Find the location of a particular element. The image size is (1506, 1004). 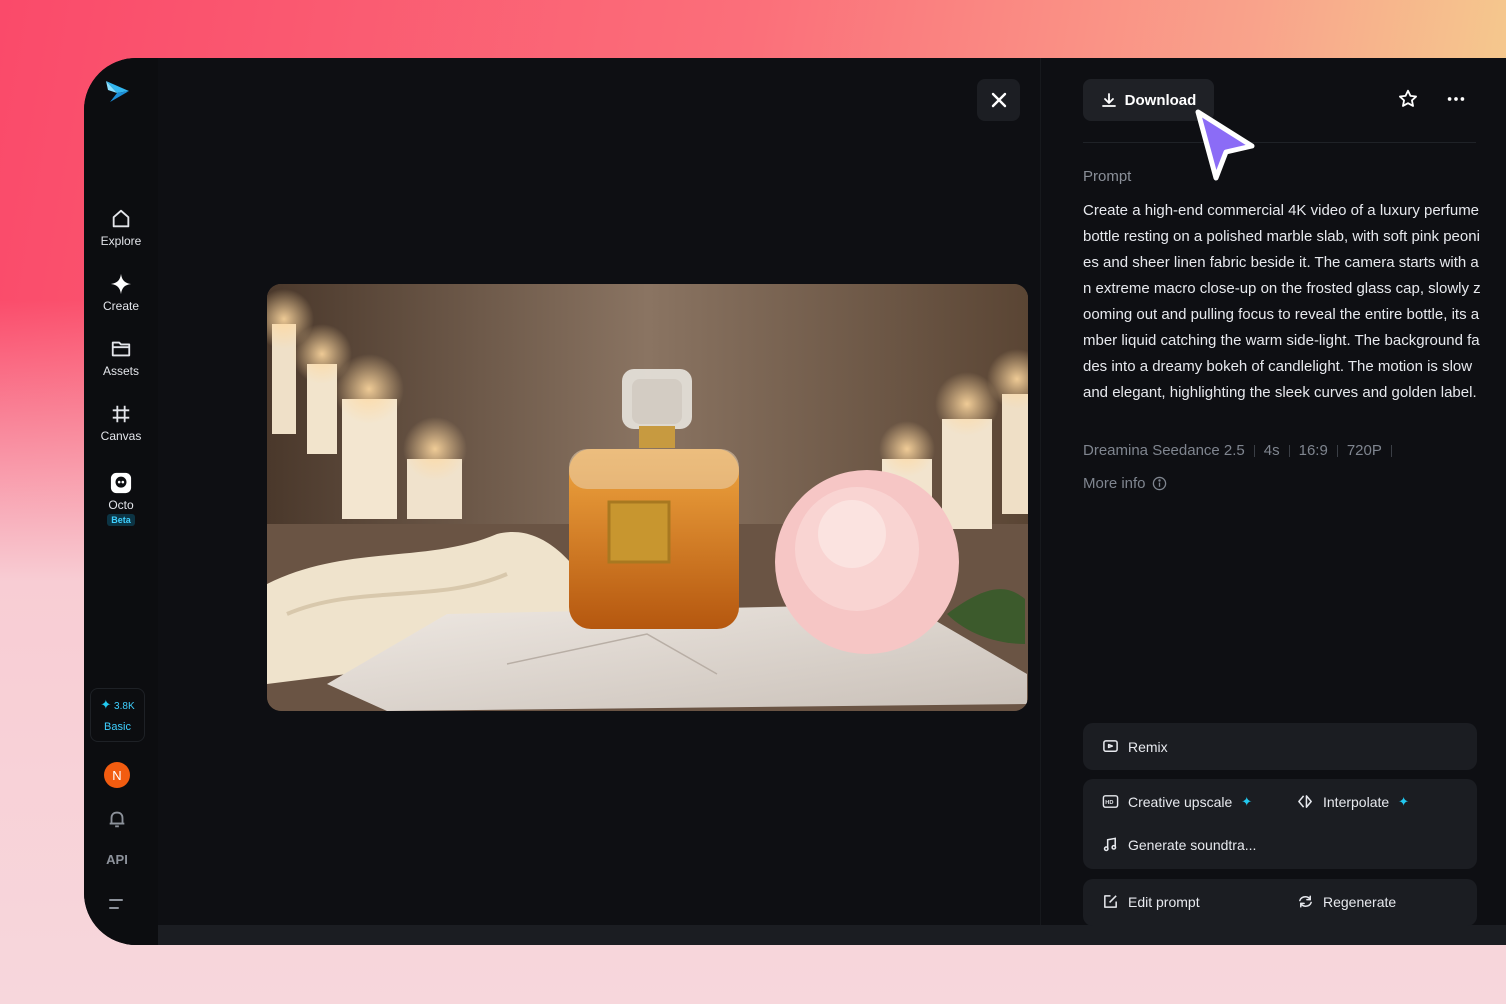

home-icon is located at coordinates (121, 218).